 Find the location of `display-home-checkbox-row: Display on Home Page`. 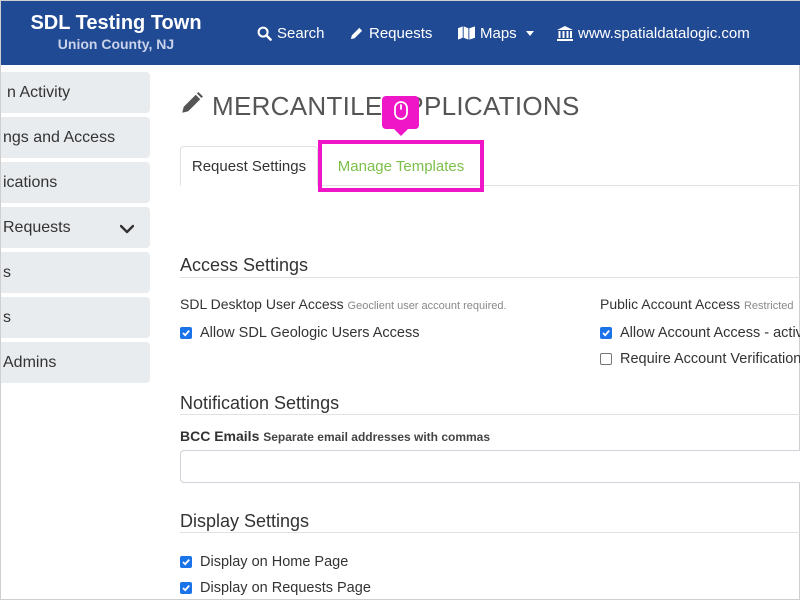

display-home-checkbox-row: Display on Home Page is located at coordinates (264, 562).